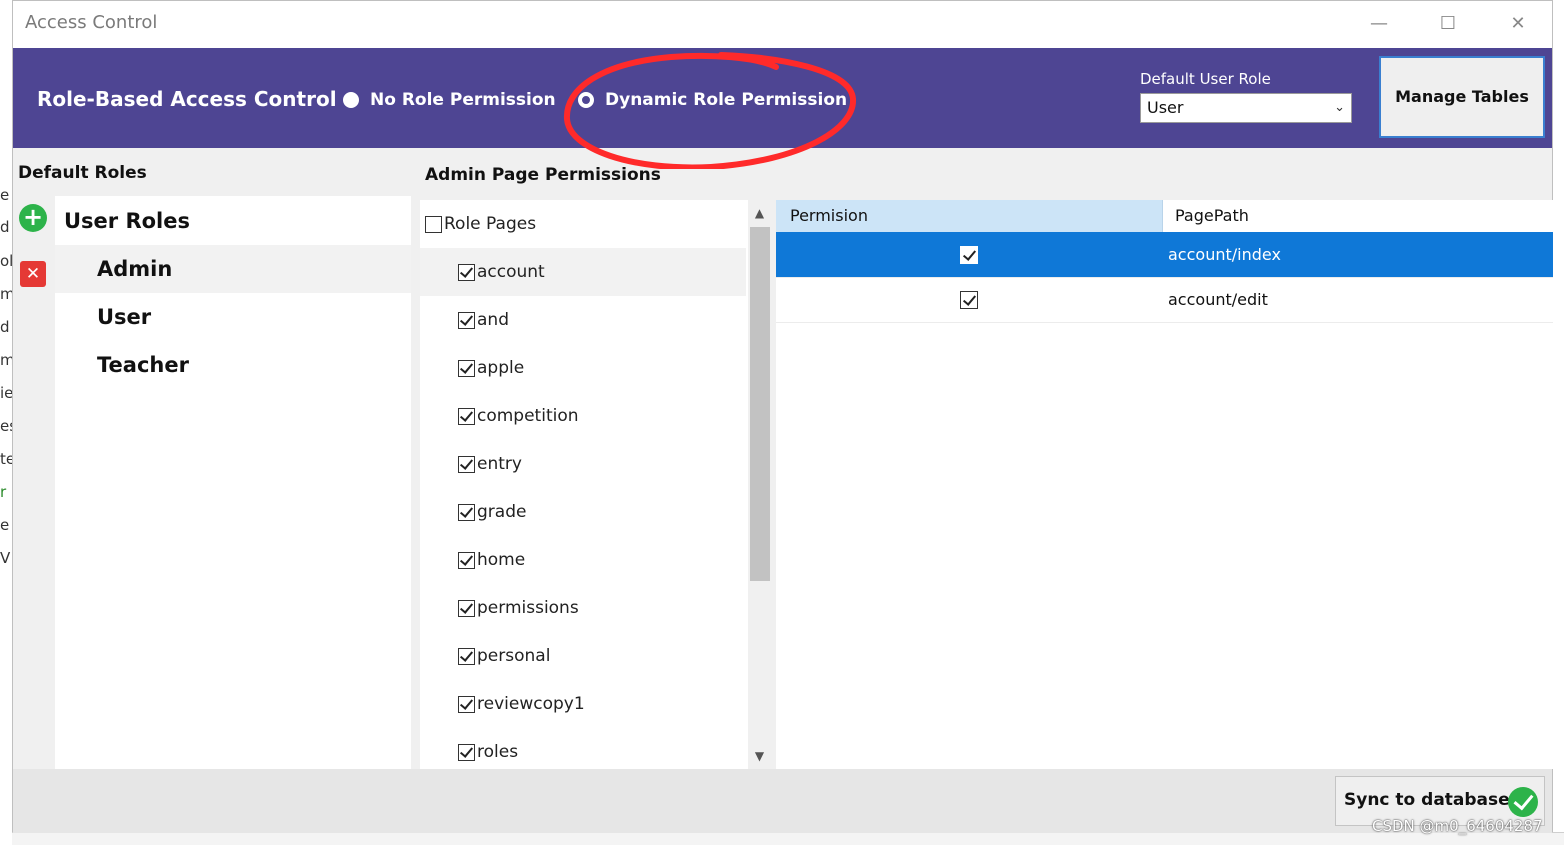  What do you see at coordinates (82, 173) in the screenshot?
I see `default-roles-label: Default Roles` at bounding box center [82, 173].